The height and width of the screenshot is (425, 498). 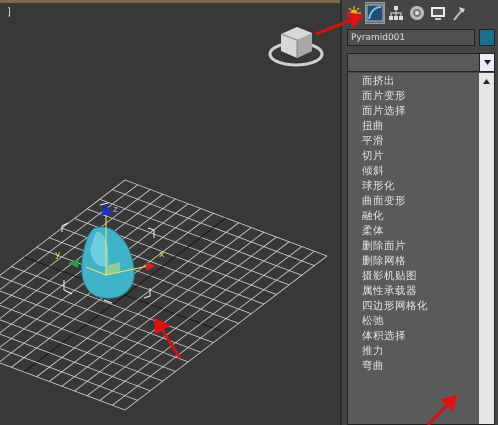 I want to click on modifier-item: 面挤出, so click(x=420, y=81).